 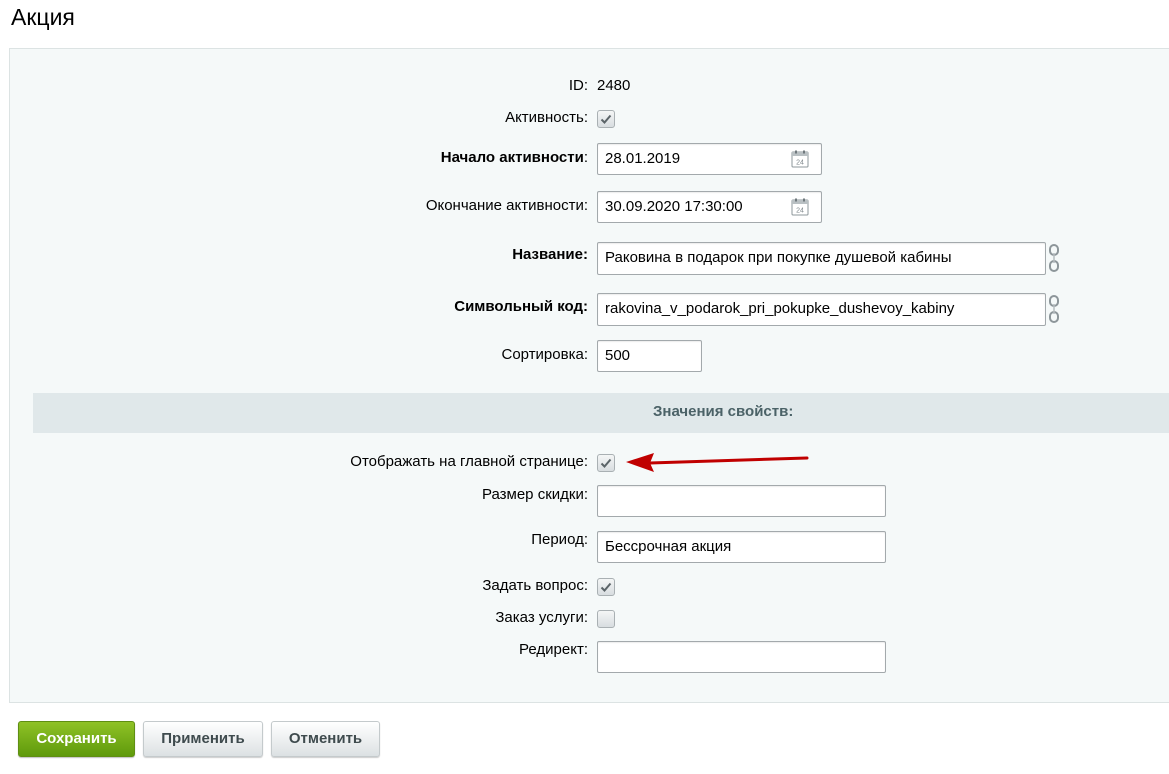 I want to click on properties-section-header: Значения свойств:, so click(x=601, y=413).